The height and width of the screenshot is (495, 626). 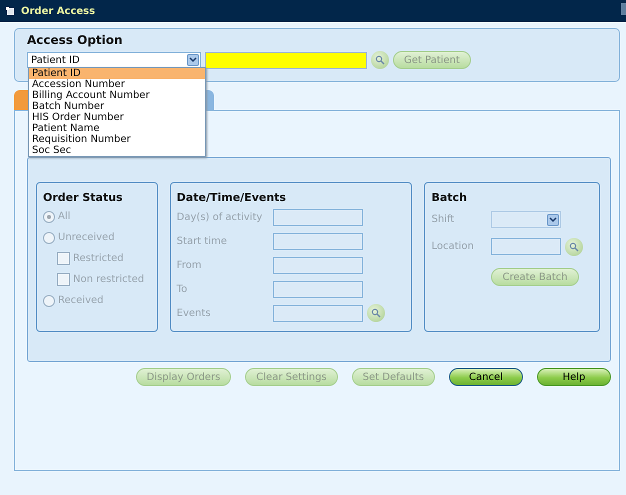 I want to click on panel-title: Access Option, so click(x=75, y=40).